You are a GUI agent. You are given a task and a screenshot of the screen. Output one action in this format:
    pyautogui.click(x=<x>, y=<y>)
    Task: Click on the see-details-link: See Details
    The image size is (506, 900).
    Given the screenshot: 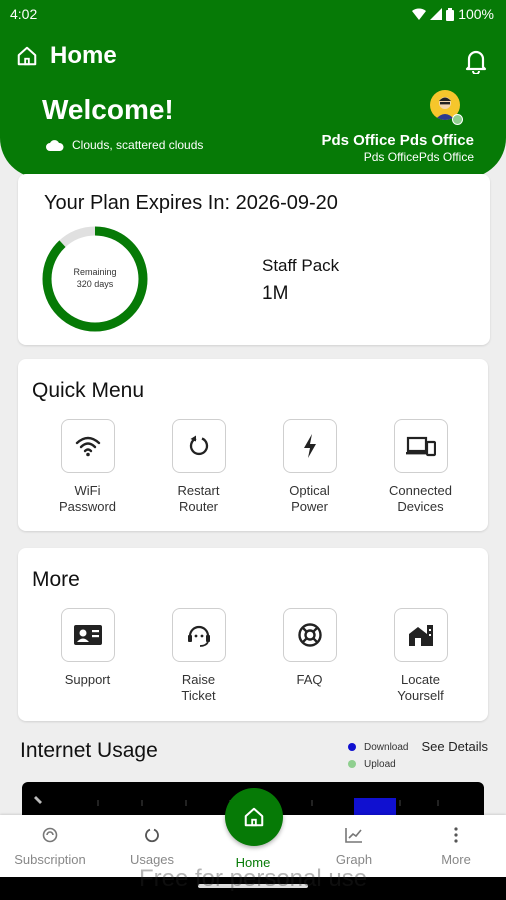 What is the action you would take?
    pyautogui.click(x=455, y=746)
    